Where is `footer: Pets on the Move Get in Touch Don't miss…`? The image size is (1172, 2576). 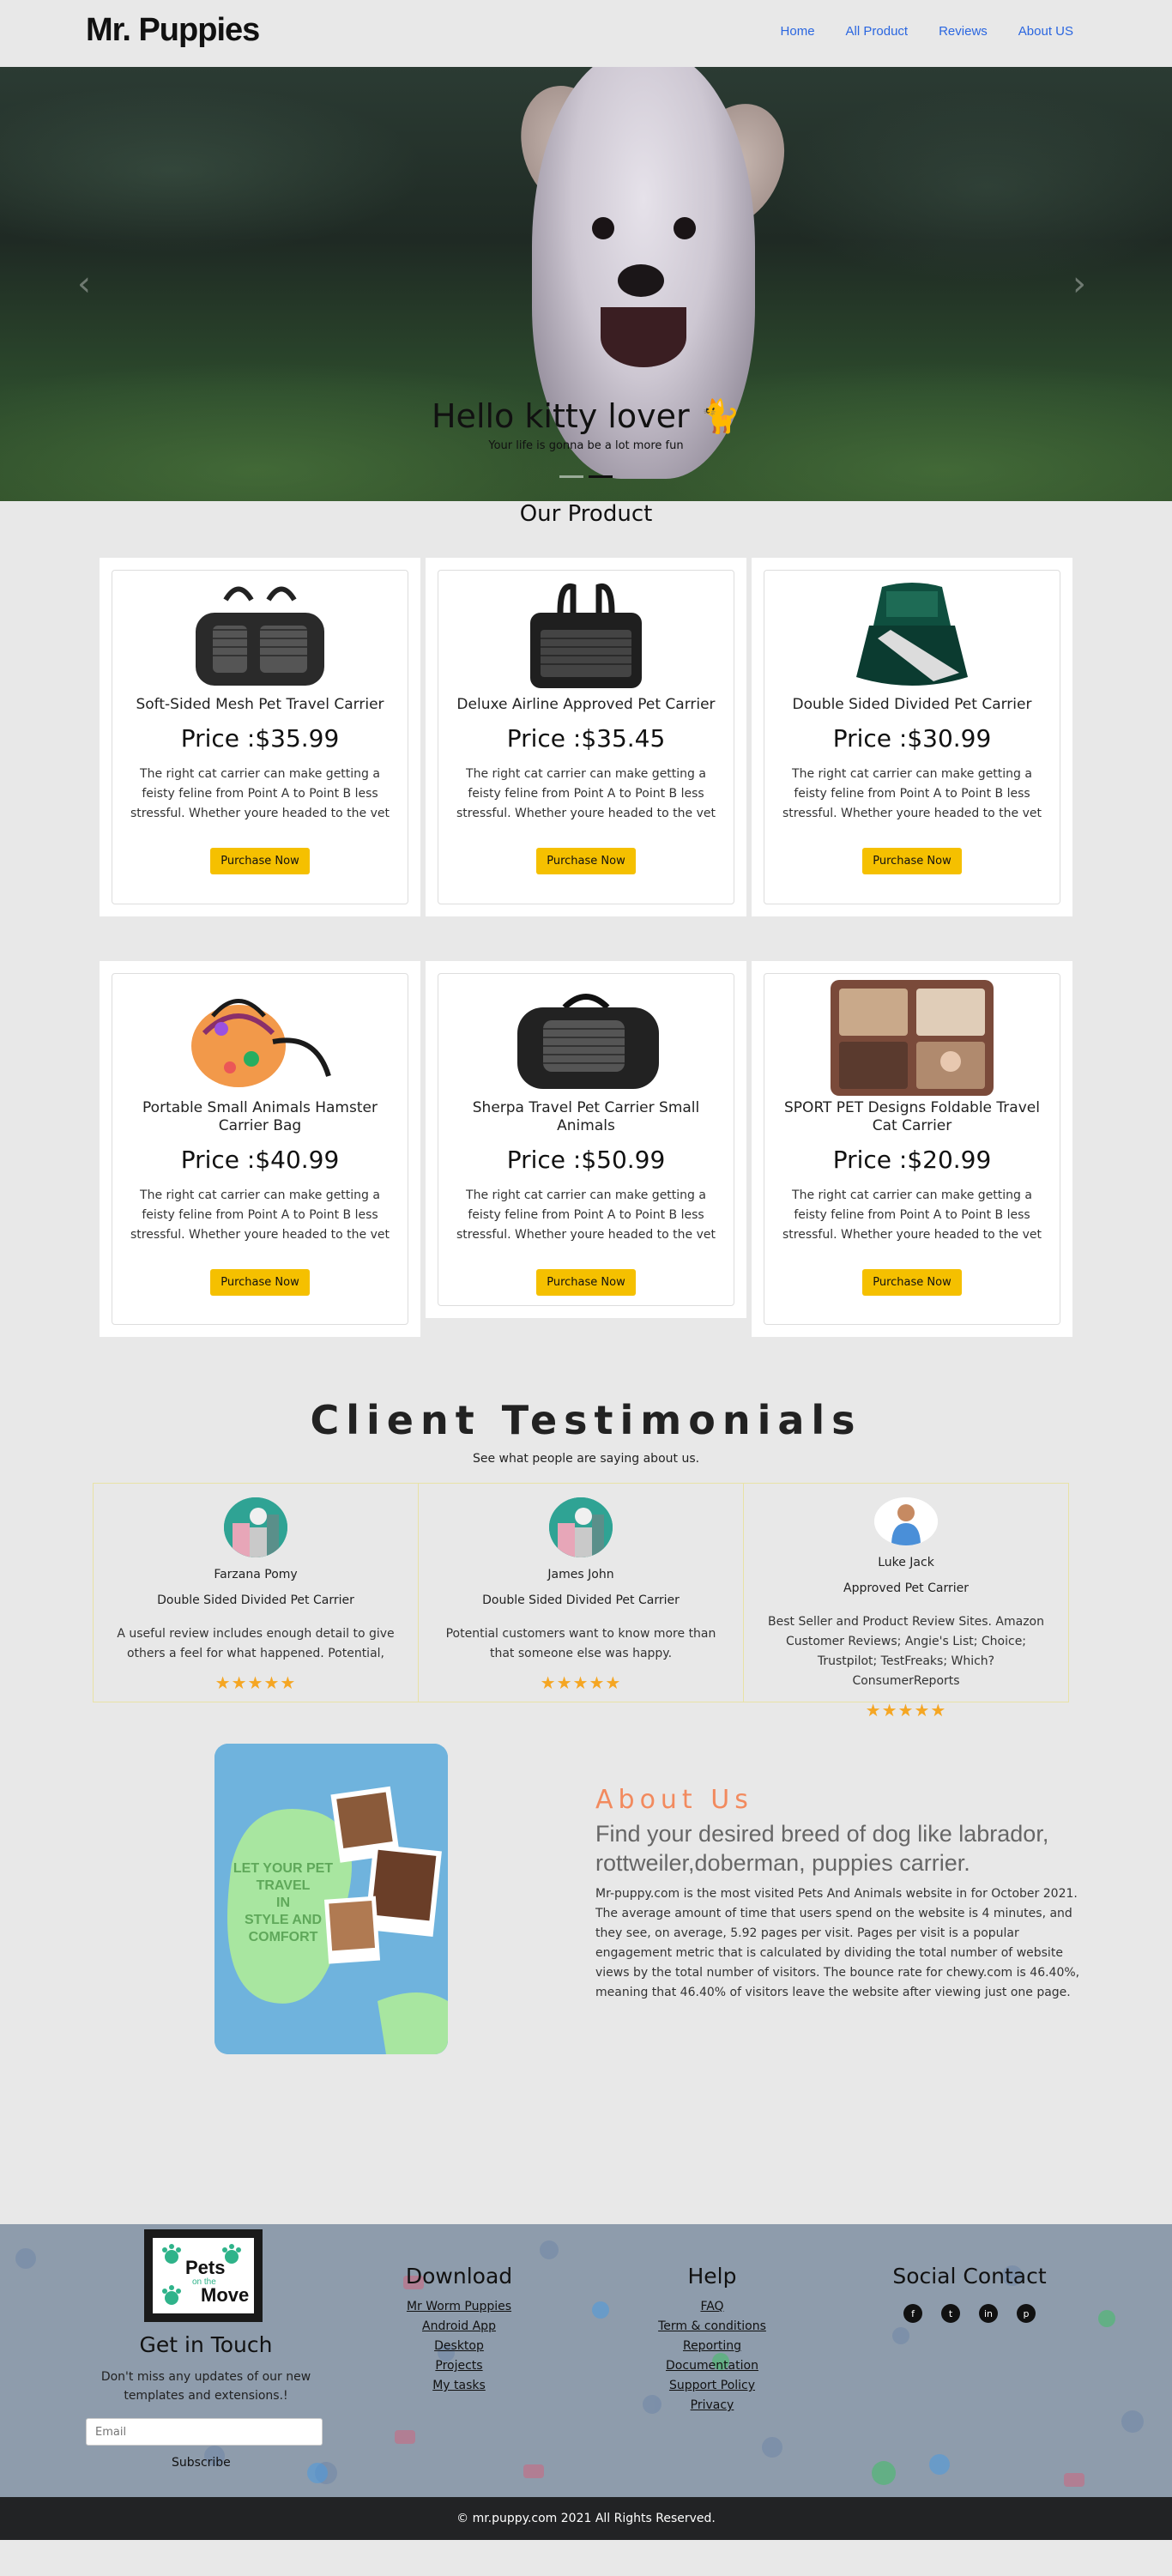
footer: Pets on the Move Get in Touch Don't miss… is located at coordinates (586, 2360).